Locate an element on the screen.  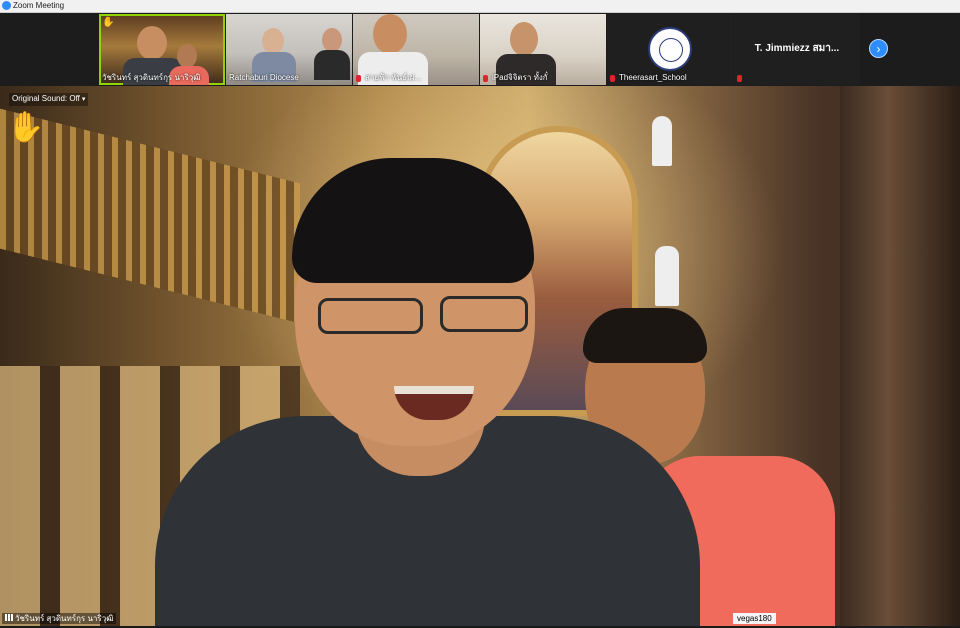
window-title: Zoom Meeting is located at coordinates (39, 5).